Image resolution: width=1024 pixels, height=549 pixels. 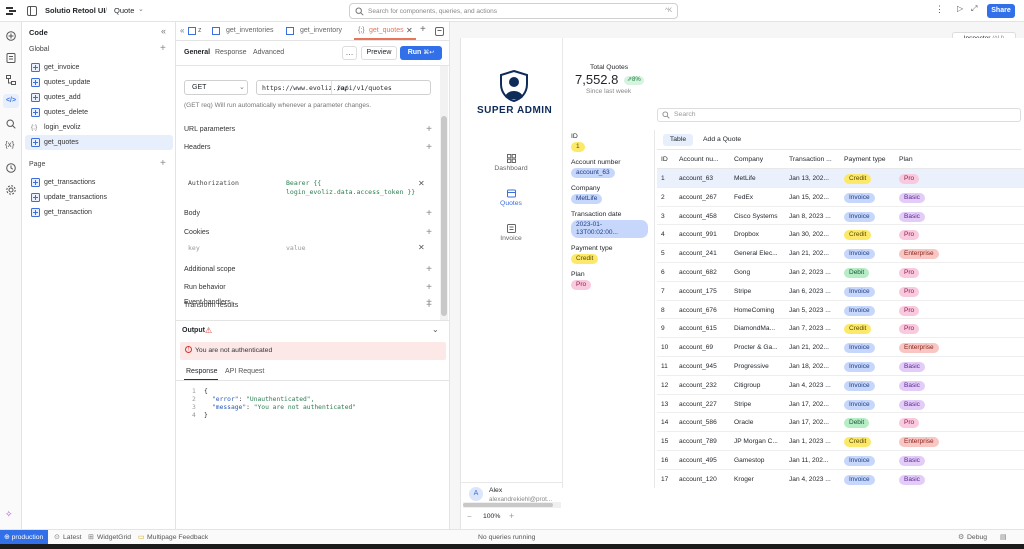 I want to click on env-badge: ⊕ production, so click(x=24, y=537).